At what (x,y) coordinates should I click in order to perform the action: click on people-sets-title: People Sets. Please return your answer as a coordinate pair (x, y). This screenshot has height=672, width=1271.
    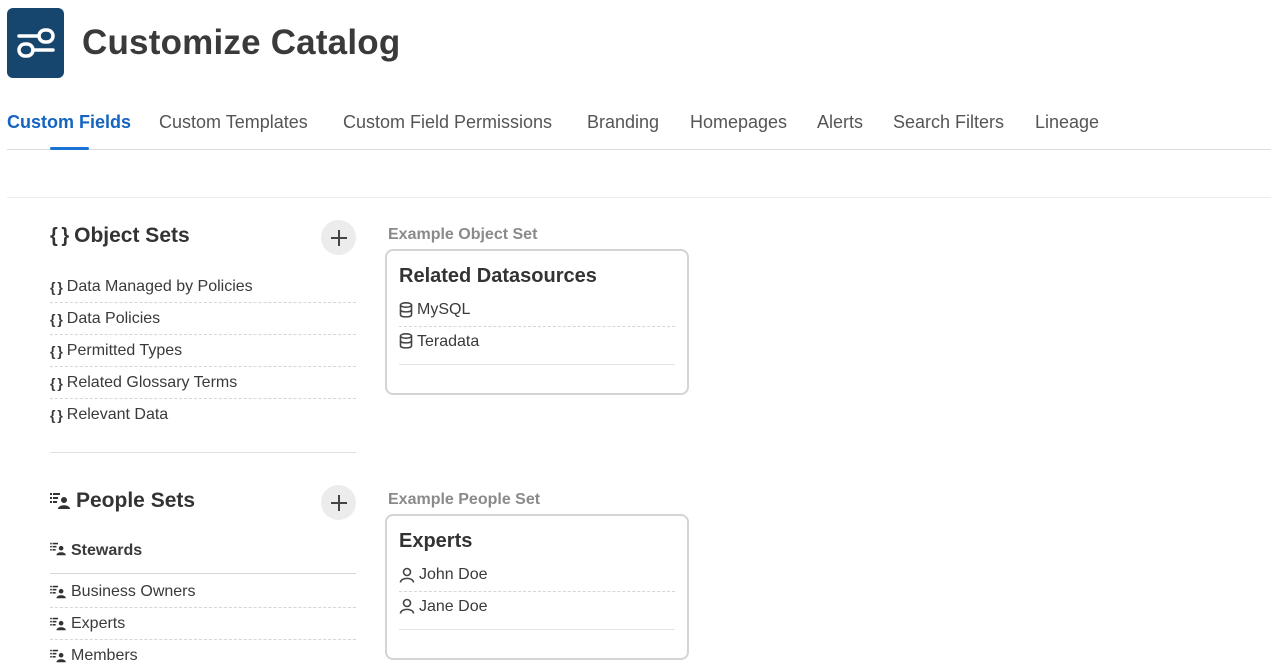
    Looking at the image, I should click on (136, 500).